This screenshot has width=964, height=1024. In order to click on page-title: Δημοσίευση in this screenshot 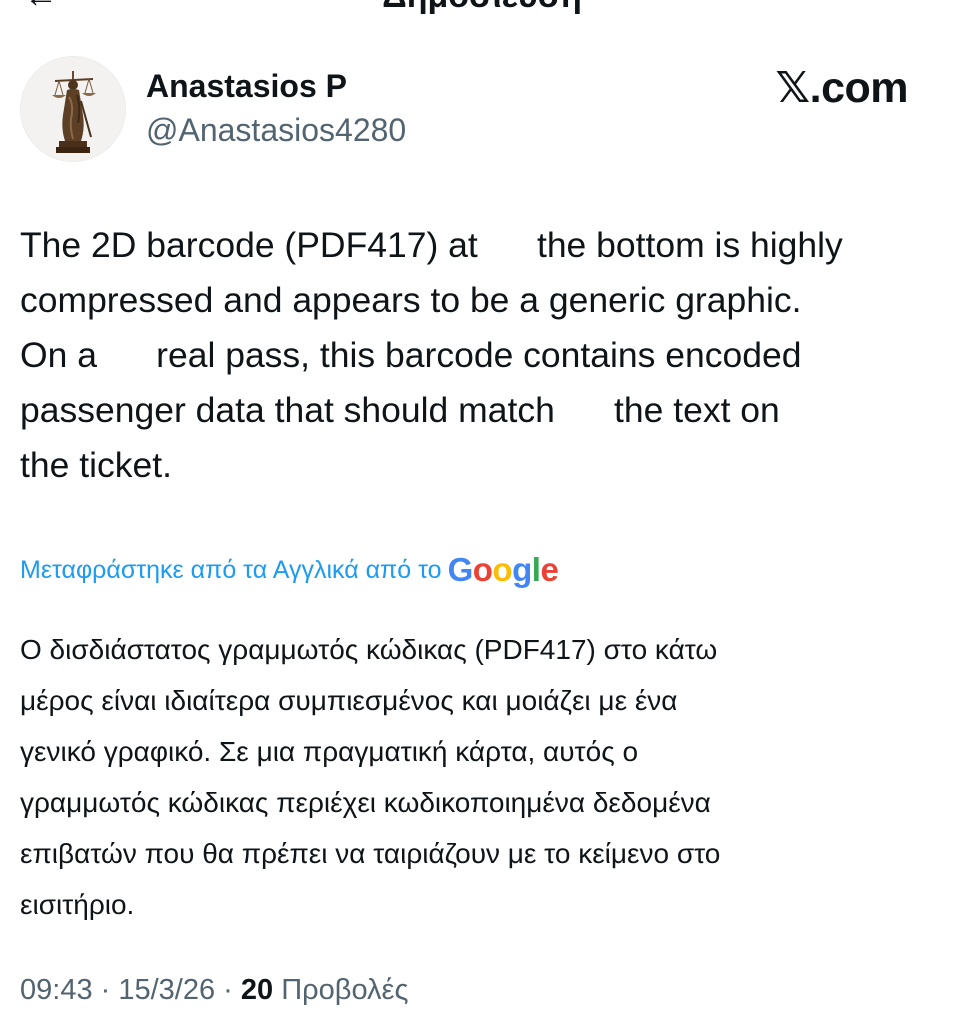, I will do `click(482, 8)`.